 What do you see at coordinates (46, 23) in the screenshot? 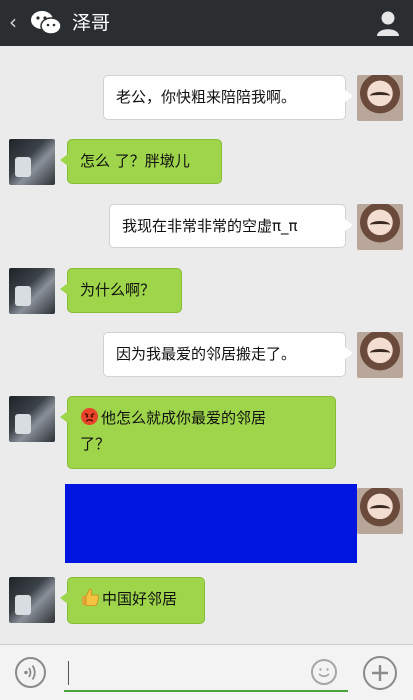
I see `wechat-logo-icon` at bounding box center [46, 23].